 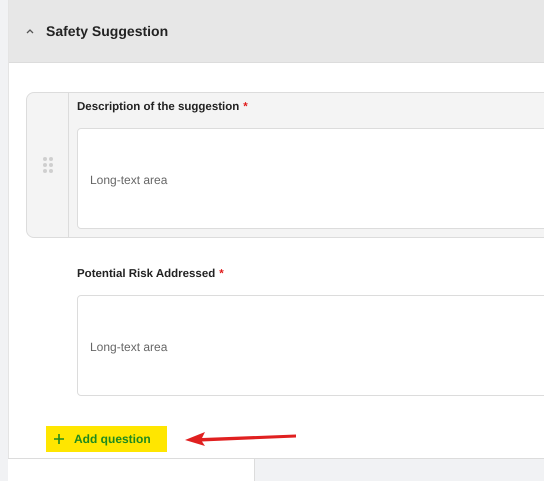 What do you see at coordinates (106, 439) in the screenshot?
I see `add-question-button: Add question` at bounding box center [106, 439].